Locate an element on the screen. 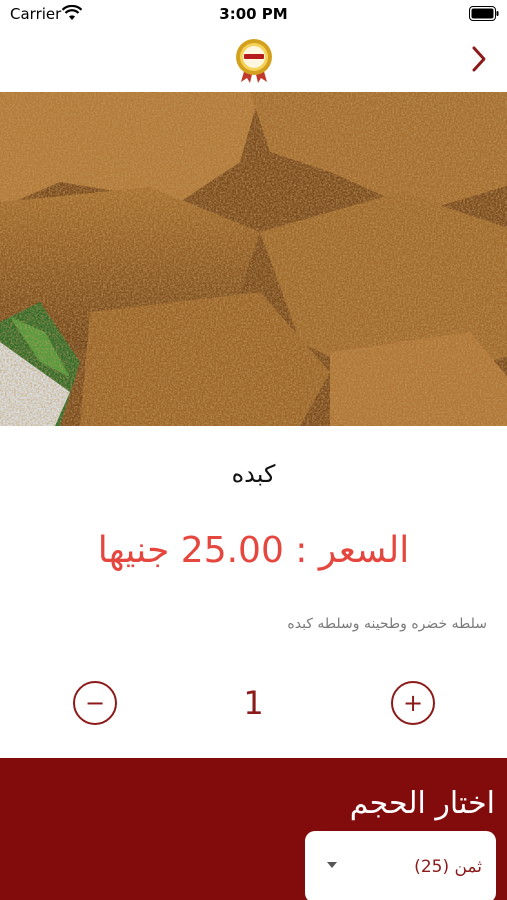  size-title: اختار الحجم is located at coordinates (422, 803).